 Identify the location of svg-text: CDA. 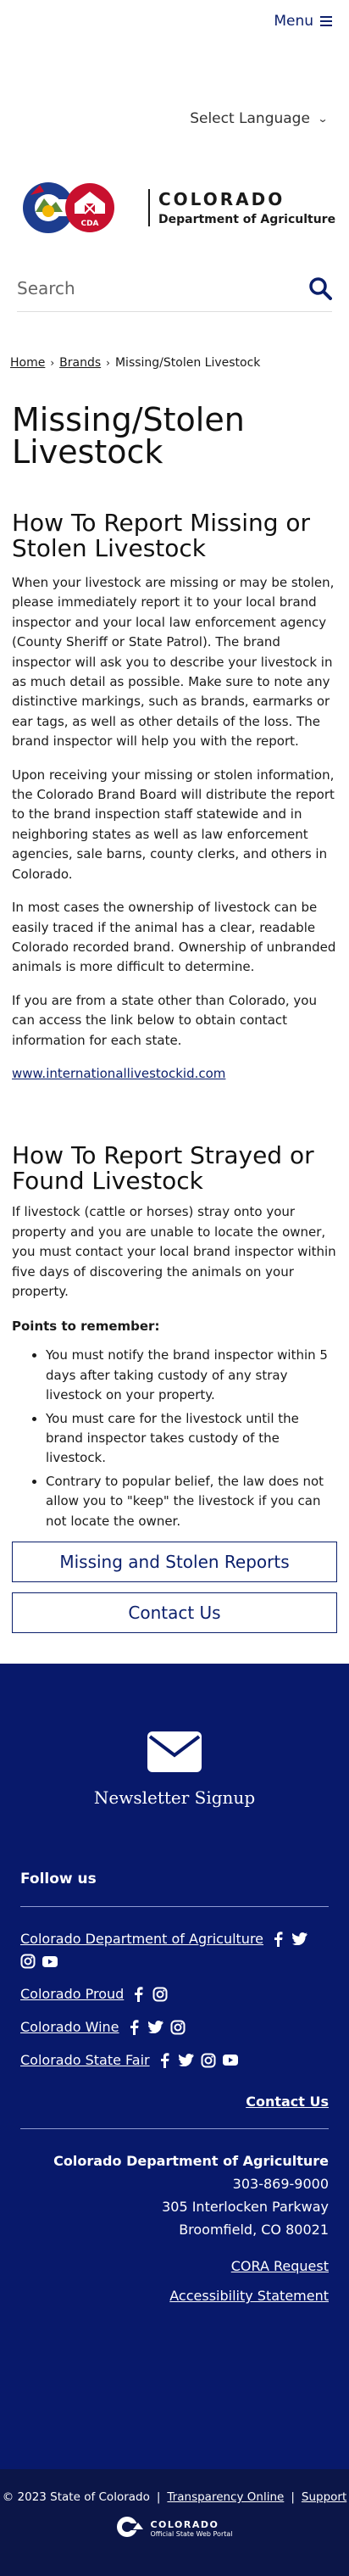
(89, 224).